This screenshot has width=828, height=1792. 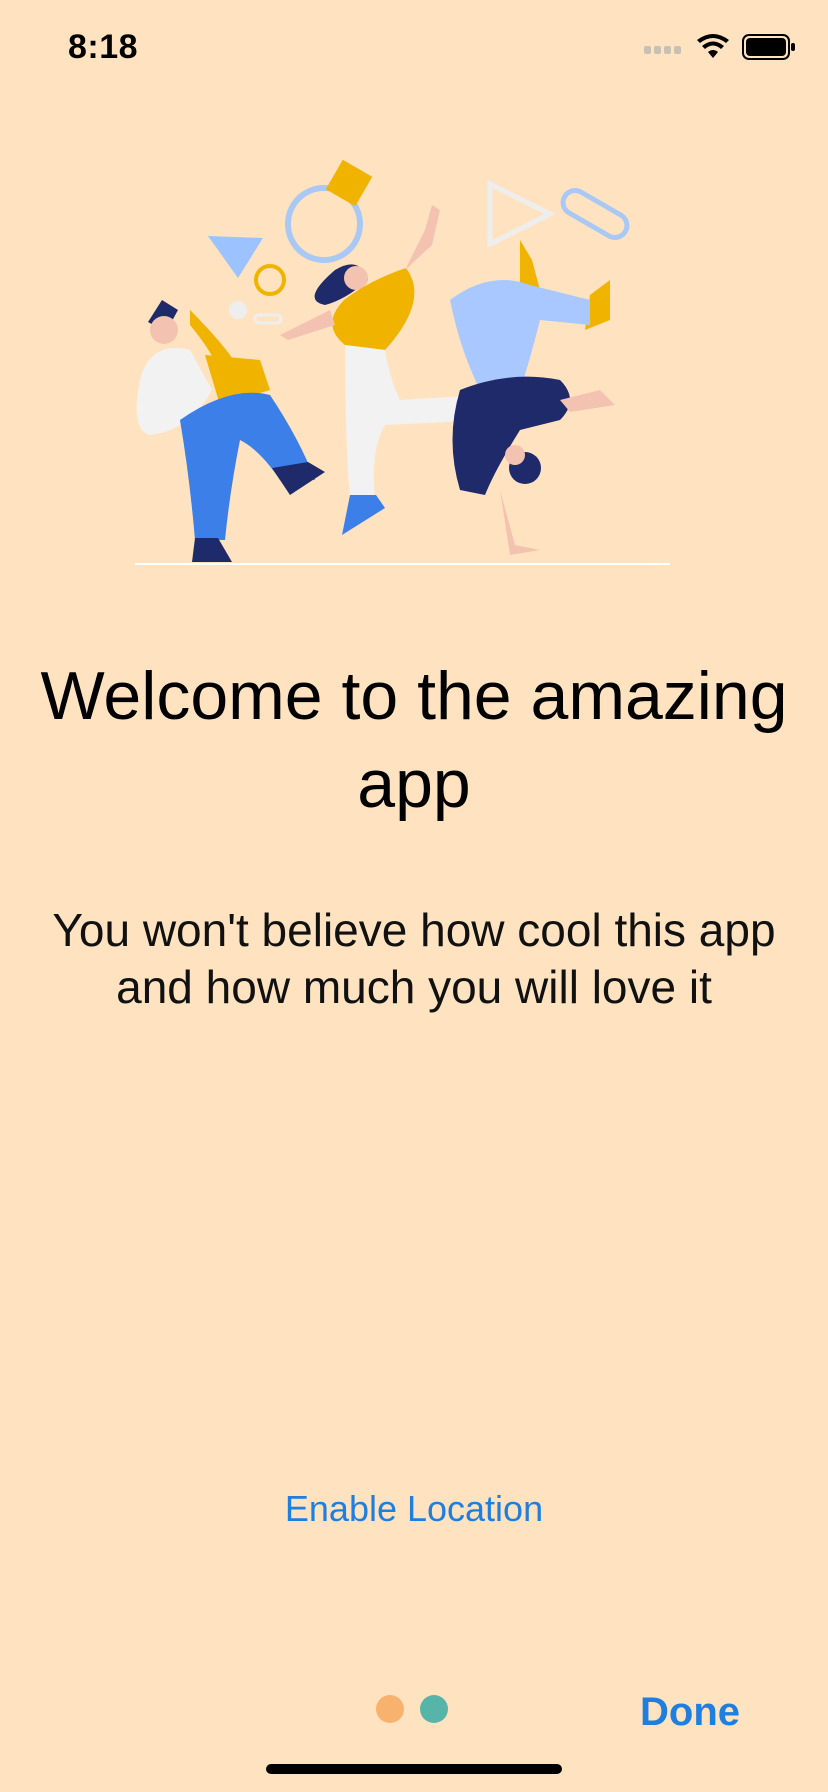 What do you see at coordinates (690, 1712) in the screenshot?
I see `done-button: Done` at bounding box center [690, 1712].